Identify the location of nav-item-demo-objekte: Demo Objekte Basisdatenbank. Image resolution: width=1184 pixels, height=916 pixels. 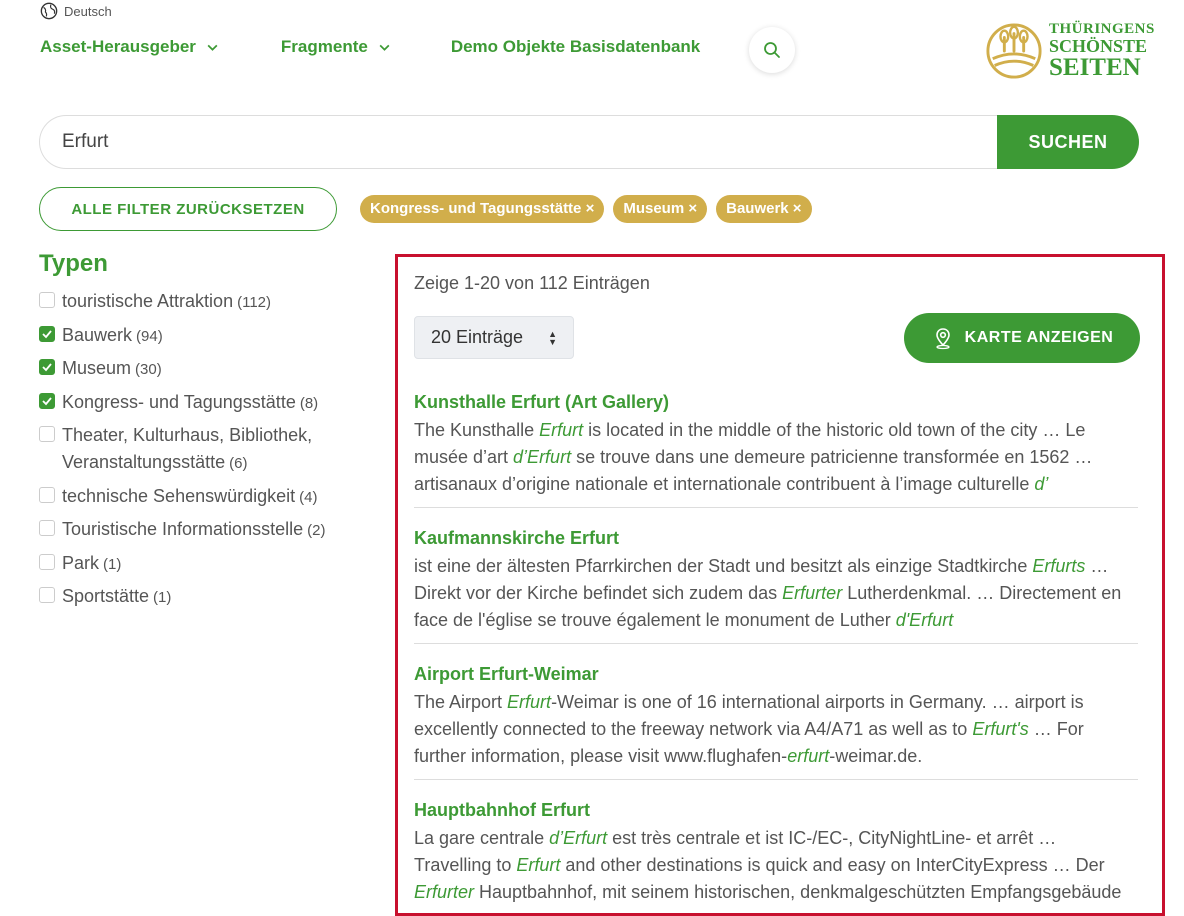
(575, 47).